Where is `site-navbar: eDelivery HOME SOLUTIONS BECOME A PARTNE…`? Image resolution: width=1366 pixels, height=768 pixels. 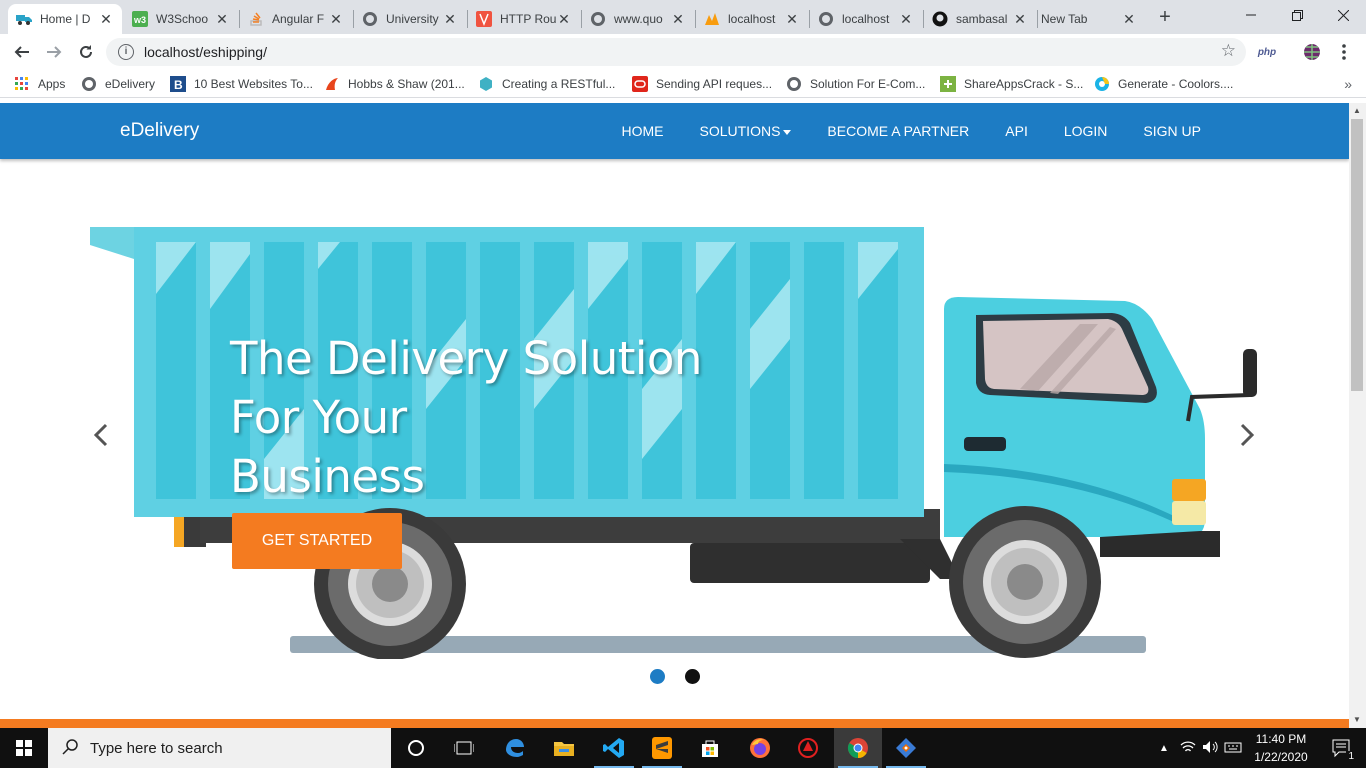 site-navbar: eDelivery HOME SOLUTIONS BECOME A PARTNE… is located at coordinates (674, 131).